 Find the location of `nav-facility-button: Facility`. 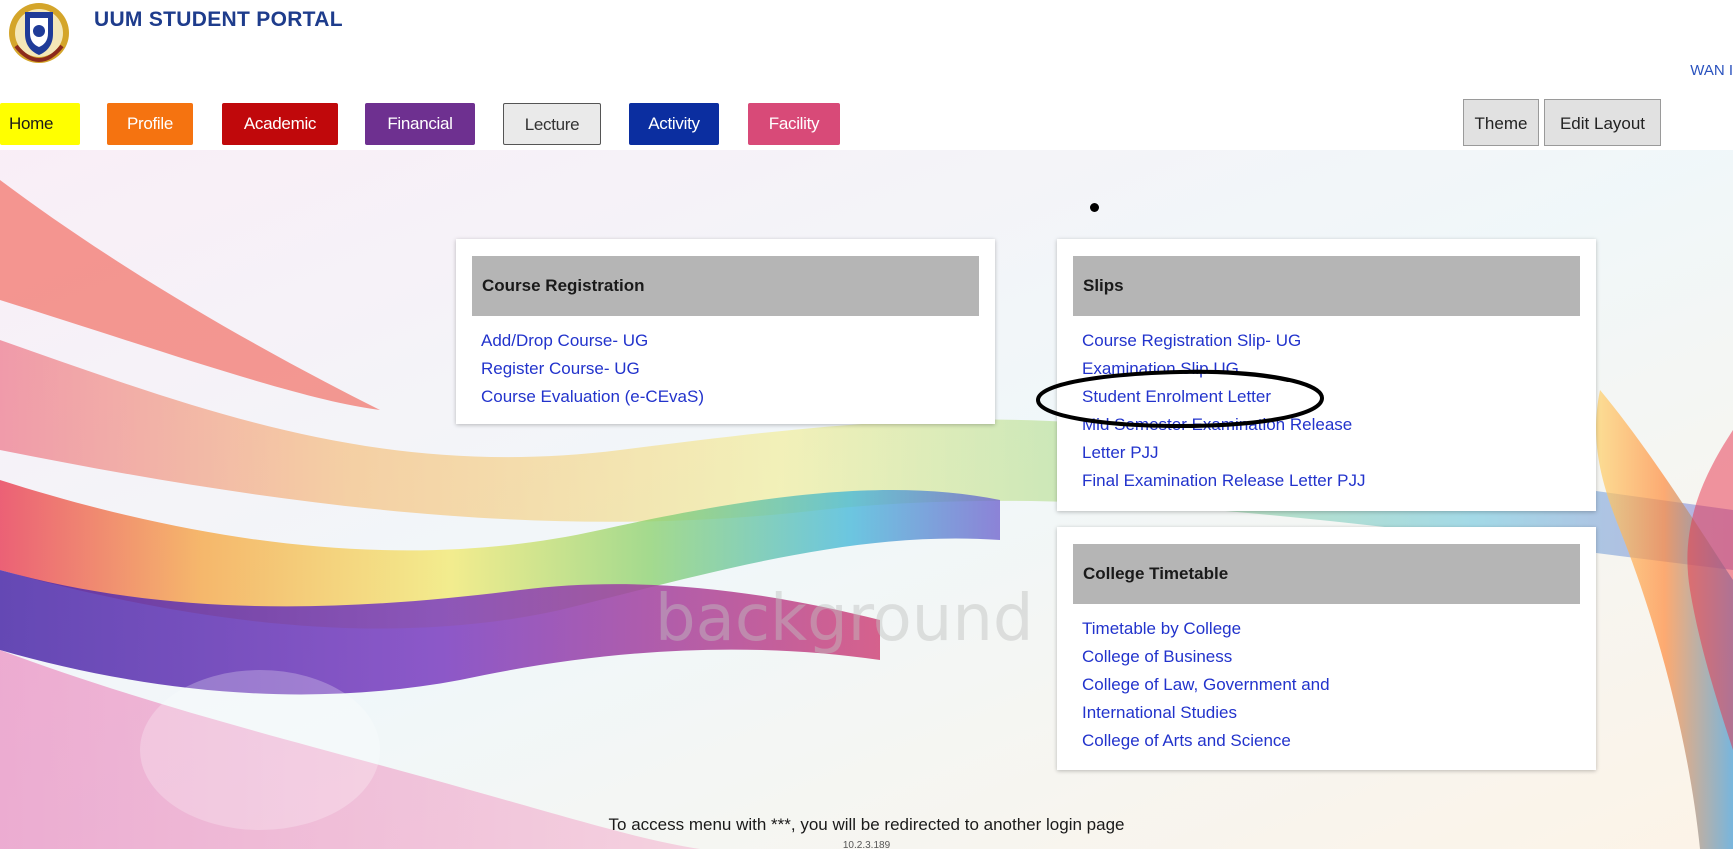

nav-facility-button: Facility is located at coordinates (794, 124).